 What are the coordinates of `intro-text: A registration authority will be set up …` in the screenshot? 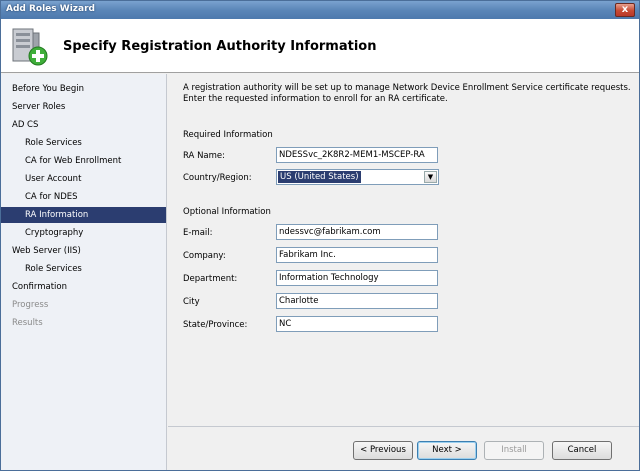 It's located at (407, 93).